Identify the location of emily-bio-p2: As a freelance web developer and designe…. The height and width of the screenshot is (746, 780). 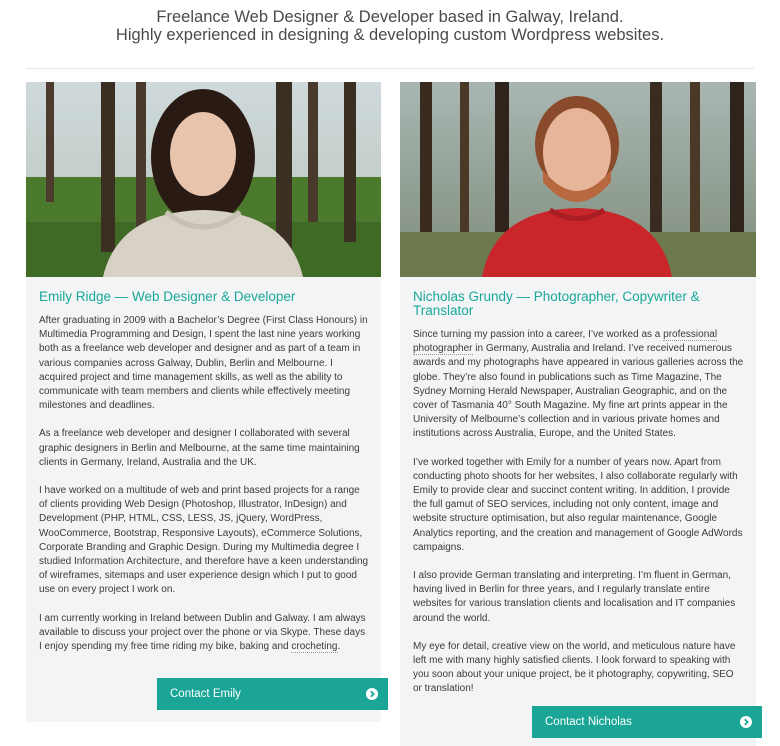
(199, 448).